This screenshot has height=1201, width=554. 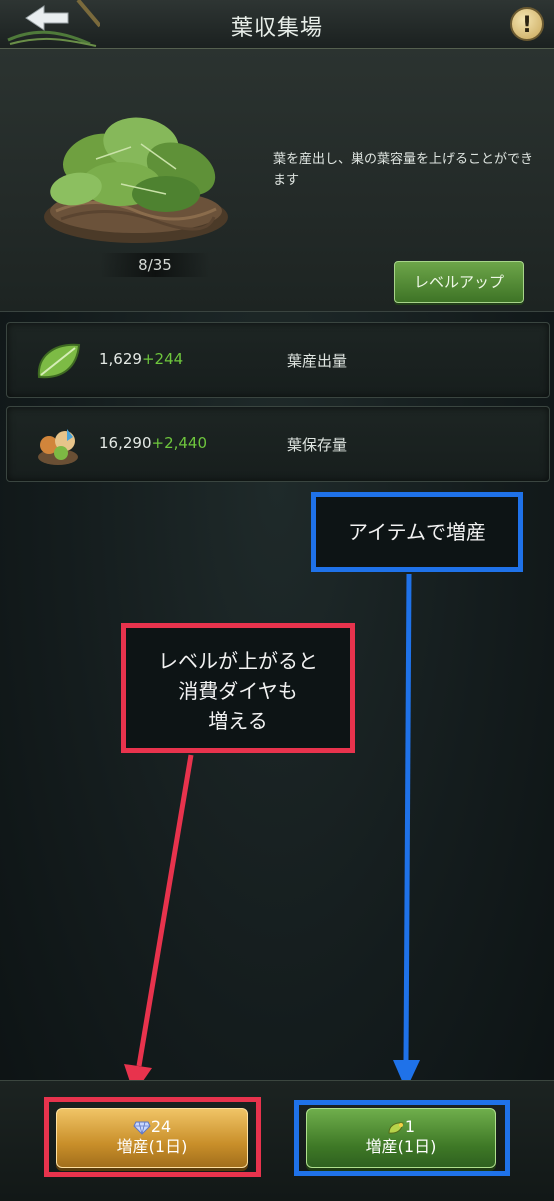 What do you see at coordinates (152, 1137) in the screenshot?
I see `highlight-diamond-button` at bounding box center [152, 1137].